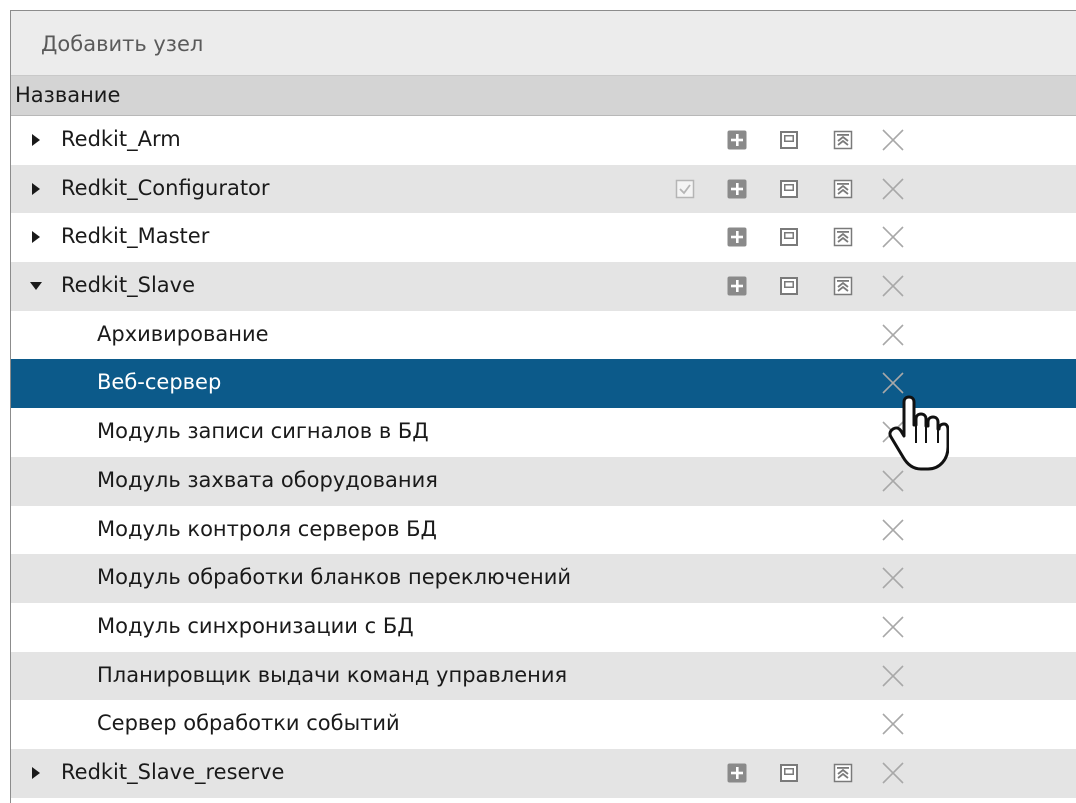 The width and height of the screenshot is (1076, 803). I want to click on tree-row: Redkit_Slave, so click(543, 286).